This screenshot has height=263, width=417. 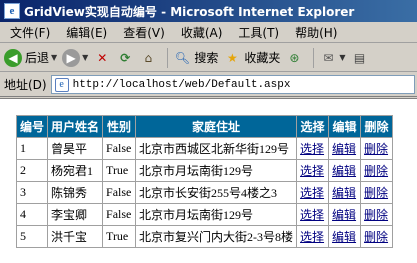 I want to click on search-button: 🔍︎ 搜索, so click(x=196, y=58).